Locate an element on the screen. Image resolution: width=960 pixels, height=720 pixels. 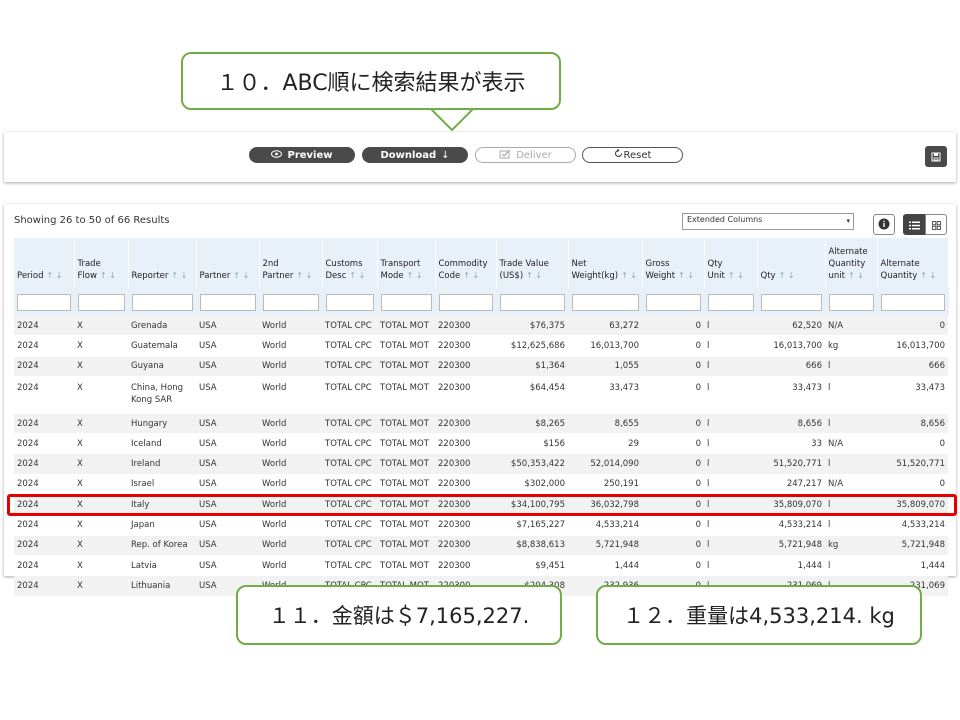
column-header-label: Mode is located at coordinates (392, 276).